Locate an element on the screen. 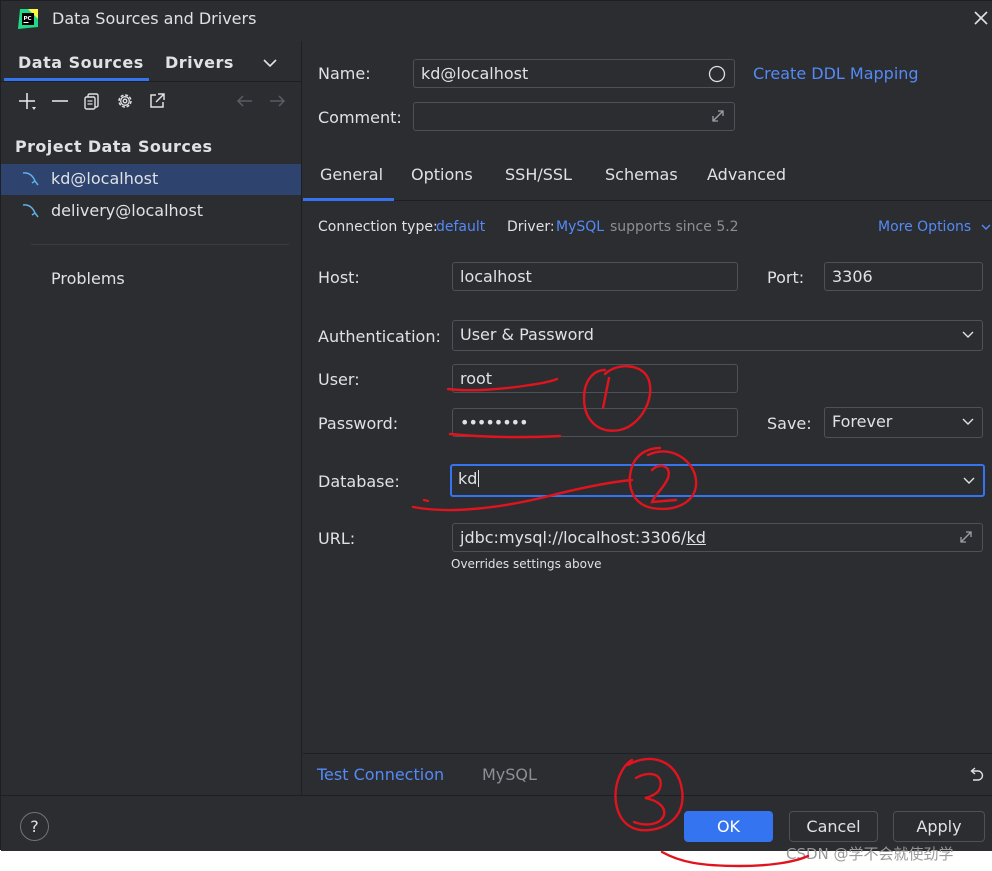  database-select: kd is located at coordinates (717, 480).